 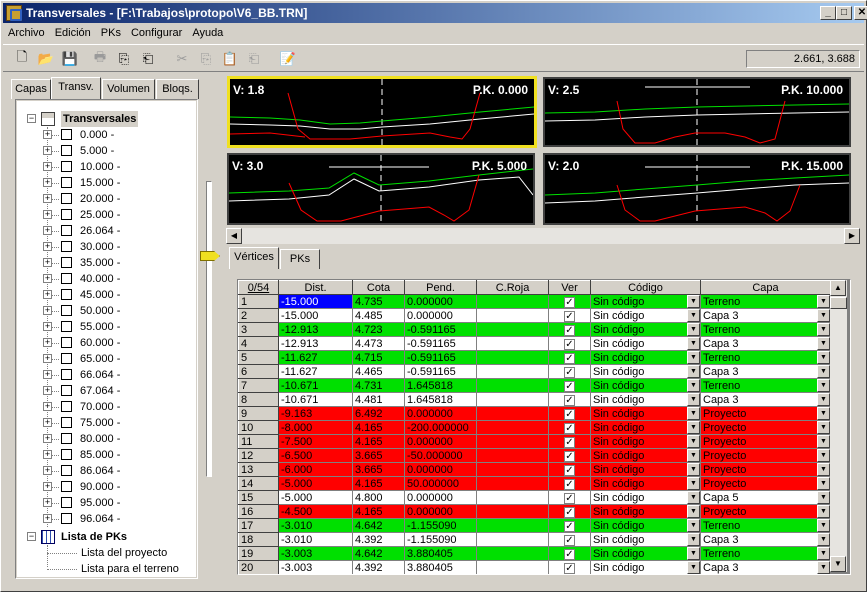 What do you see at coordinates (765, 427) in the screenshot?
I see `cell-capa: Proyecto ▼` at bounding box center [765, 427].